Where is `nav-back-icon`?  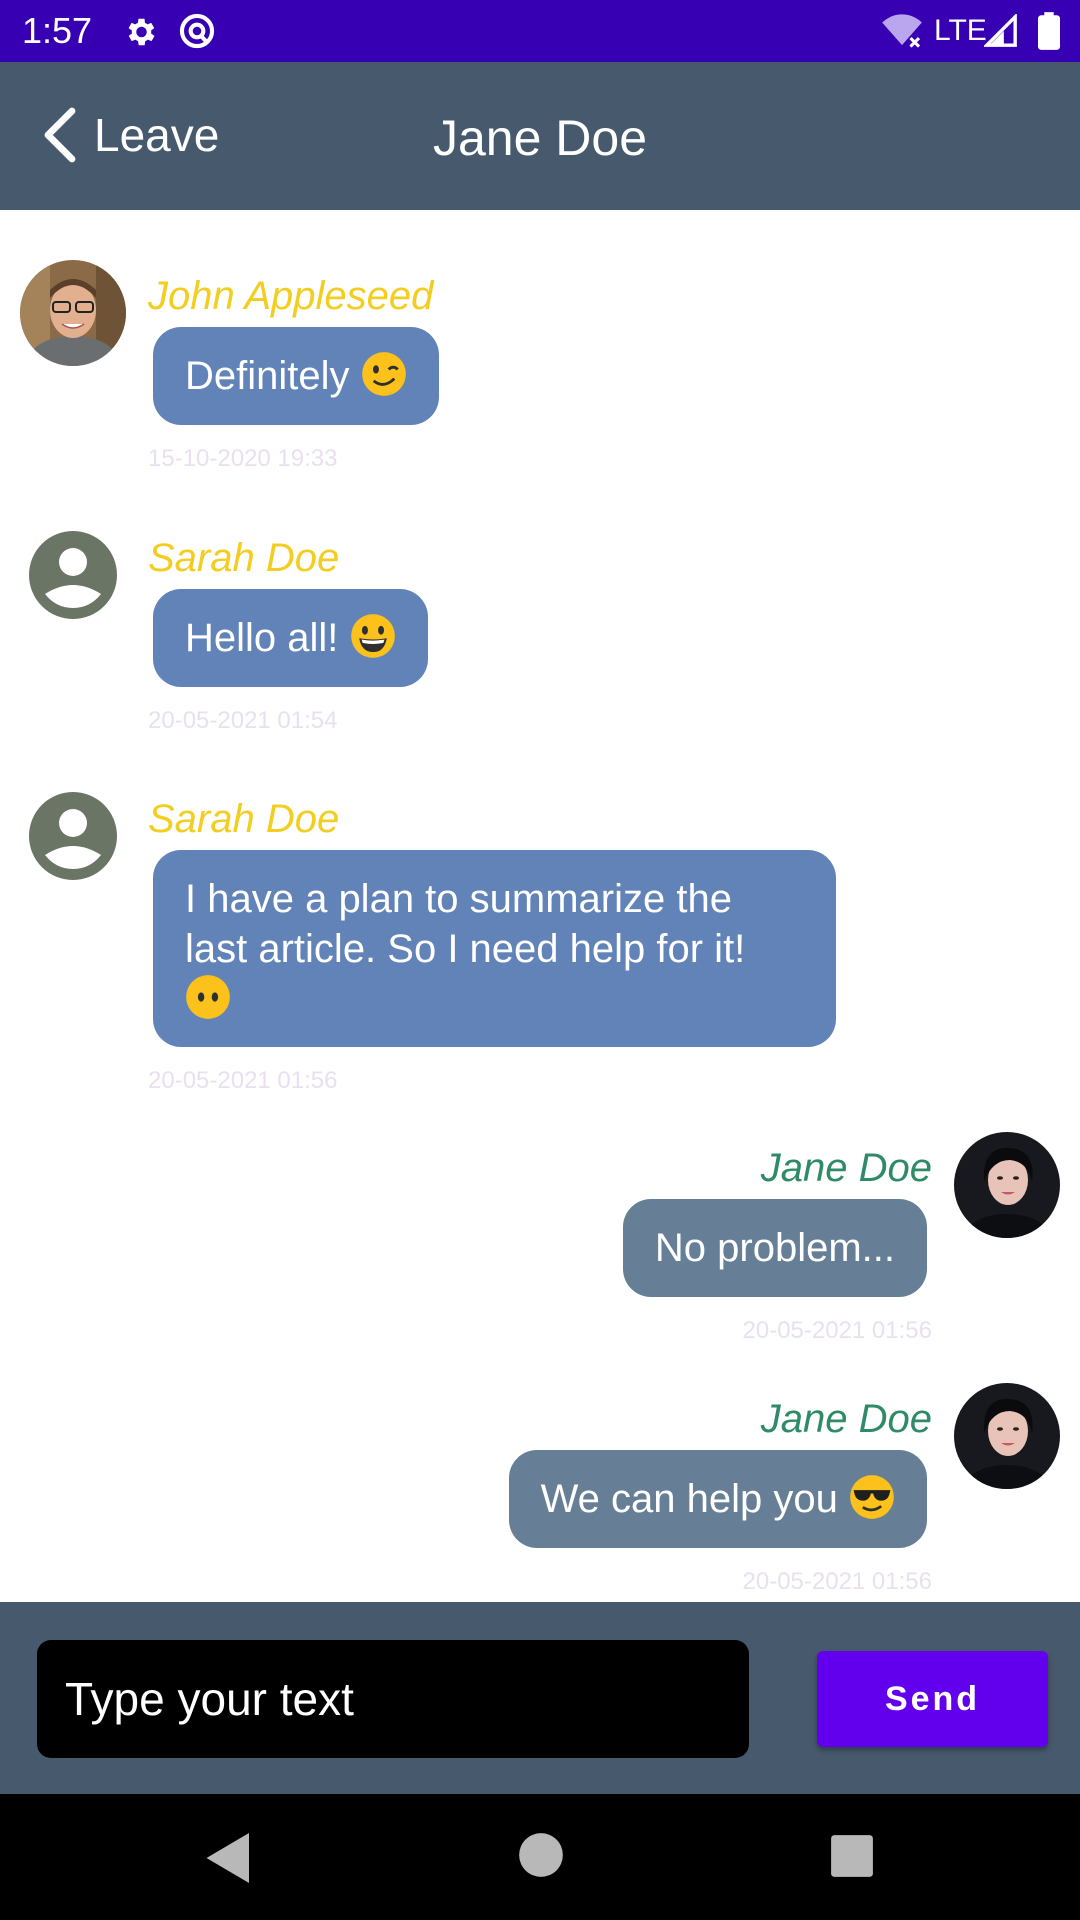 nav-back-icon is located at coordinates (229, 1858).